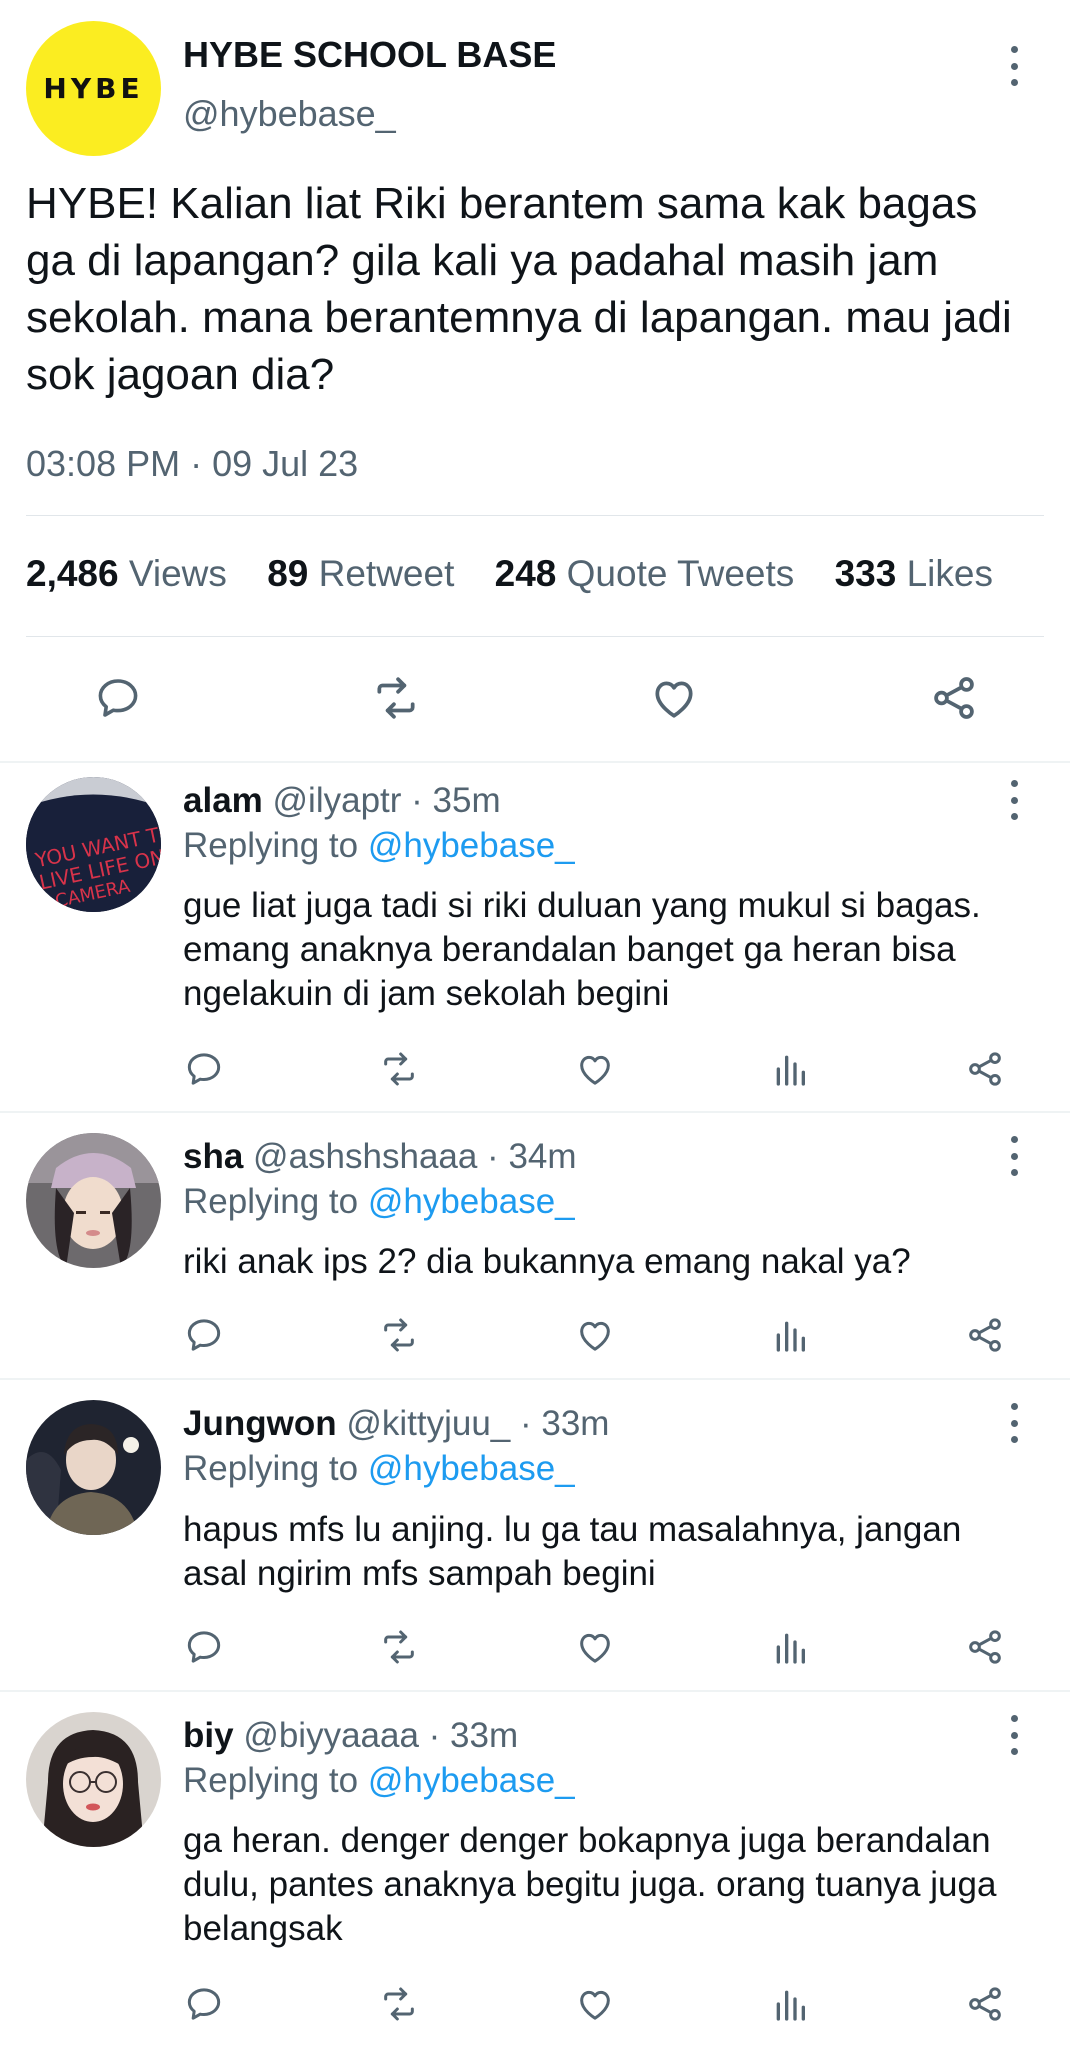  Describe the element at coordinates (914, 573) in the screenshot. I see `likes-stat: 333 Likes` at that location.